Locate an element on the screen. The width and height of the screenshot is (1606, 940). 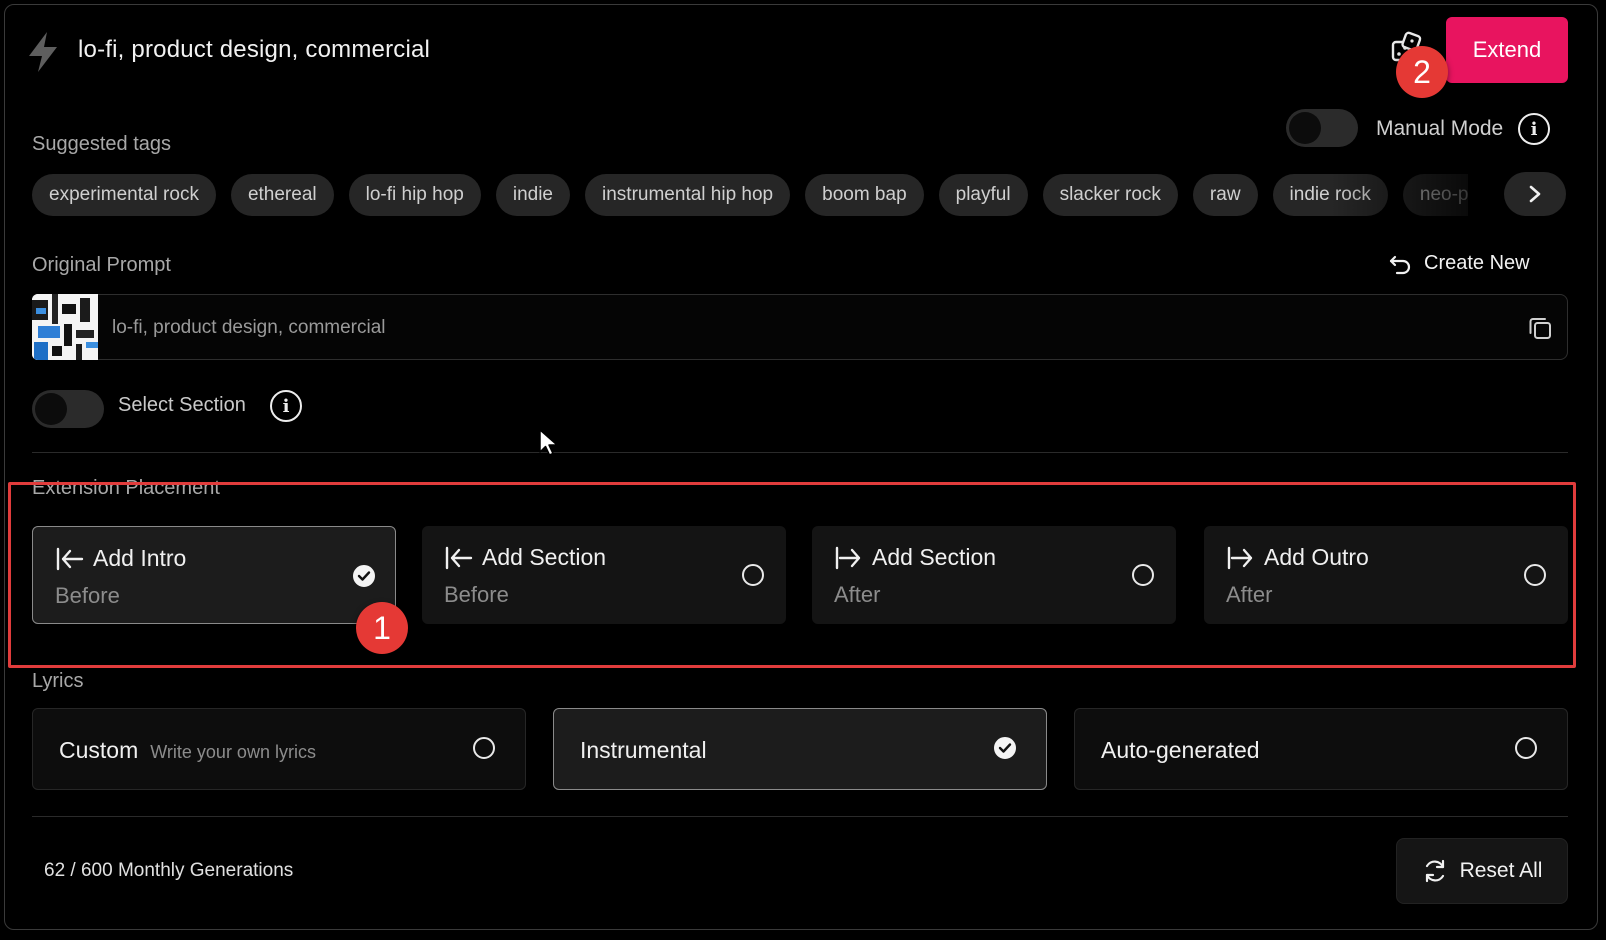
placement-option-add-section-after: Add Section After is located at coordinates (994, 575).